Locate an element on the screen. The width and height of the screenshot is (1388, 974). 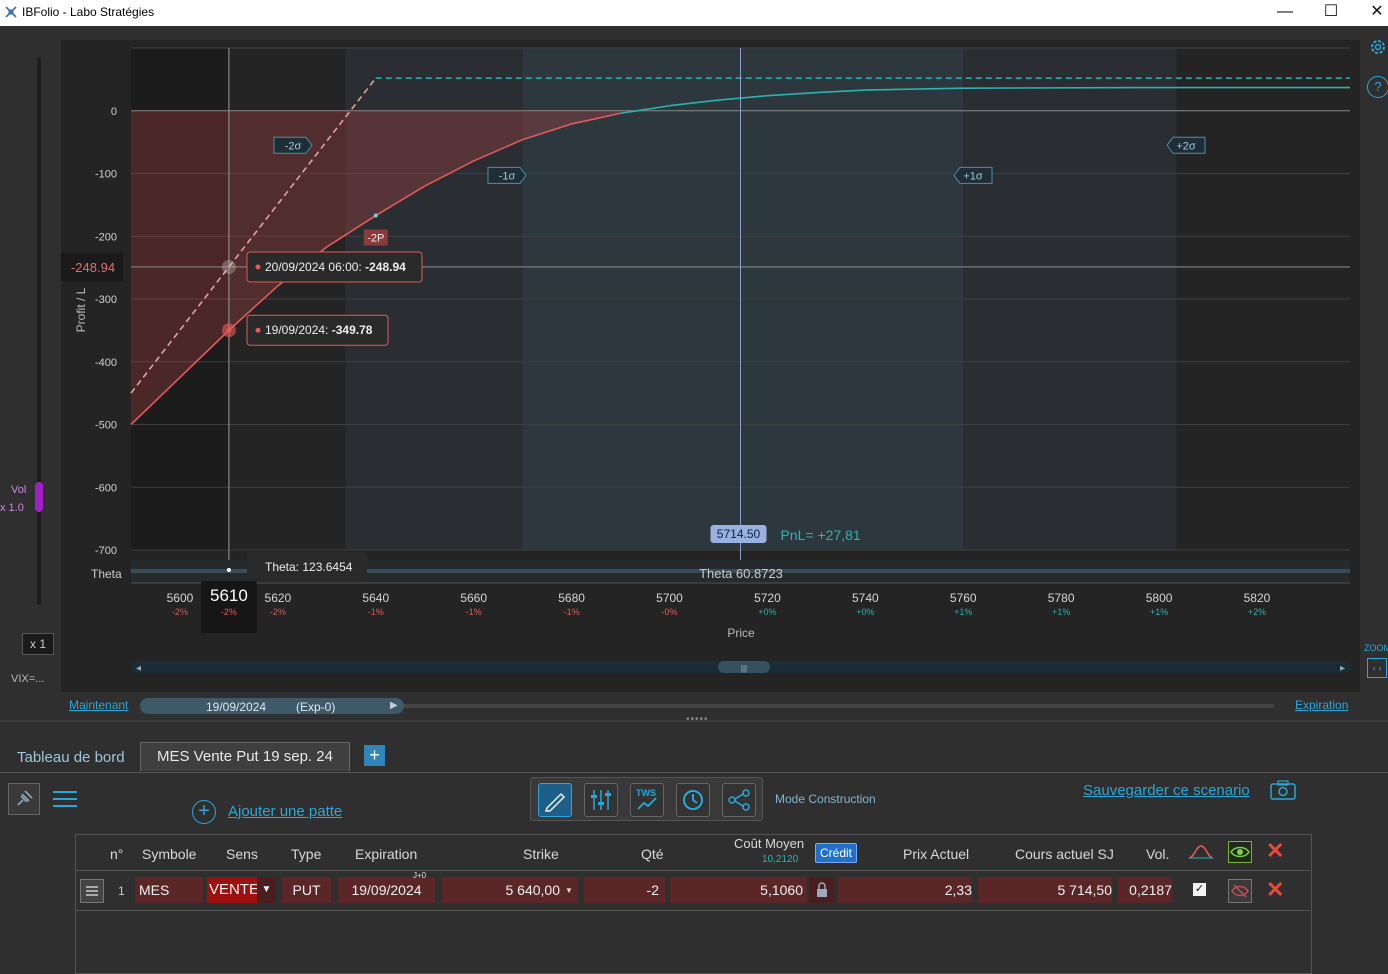
tws-icon: TWS is located at coordinates (646, 799).